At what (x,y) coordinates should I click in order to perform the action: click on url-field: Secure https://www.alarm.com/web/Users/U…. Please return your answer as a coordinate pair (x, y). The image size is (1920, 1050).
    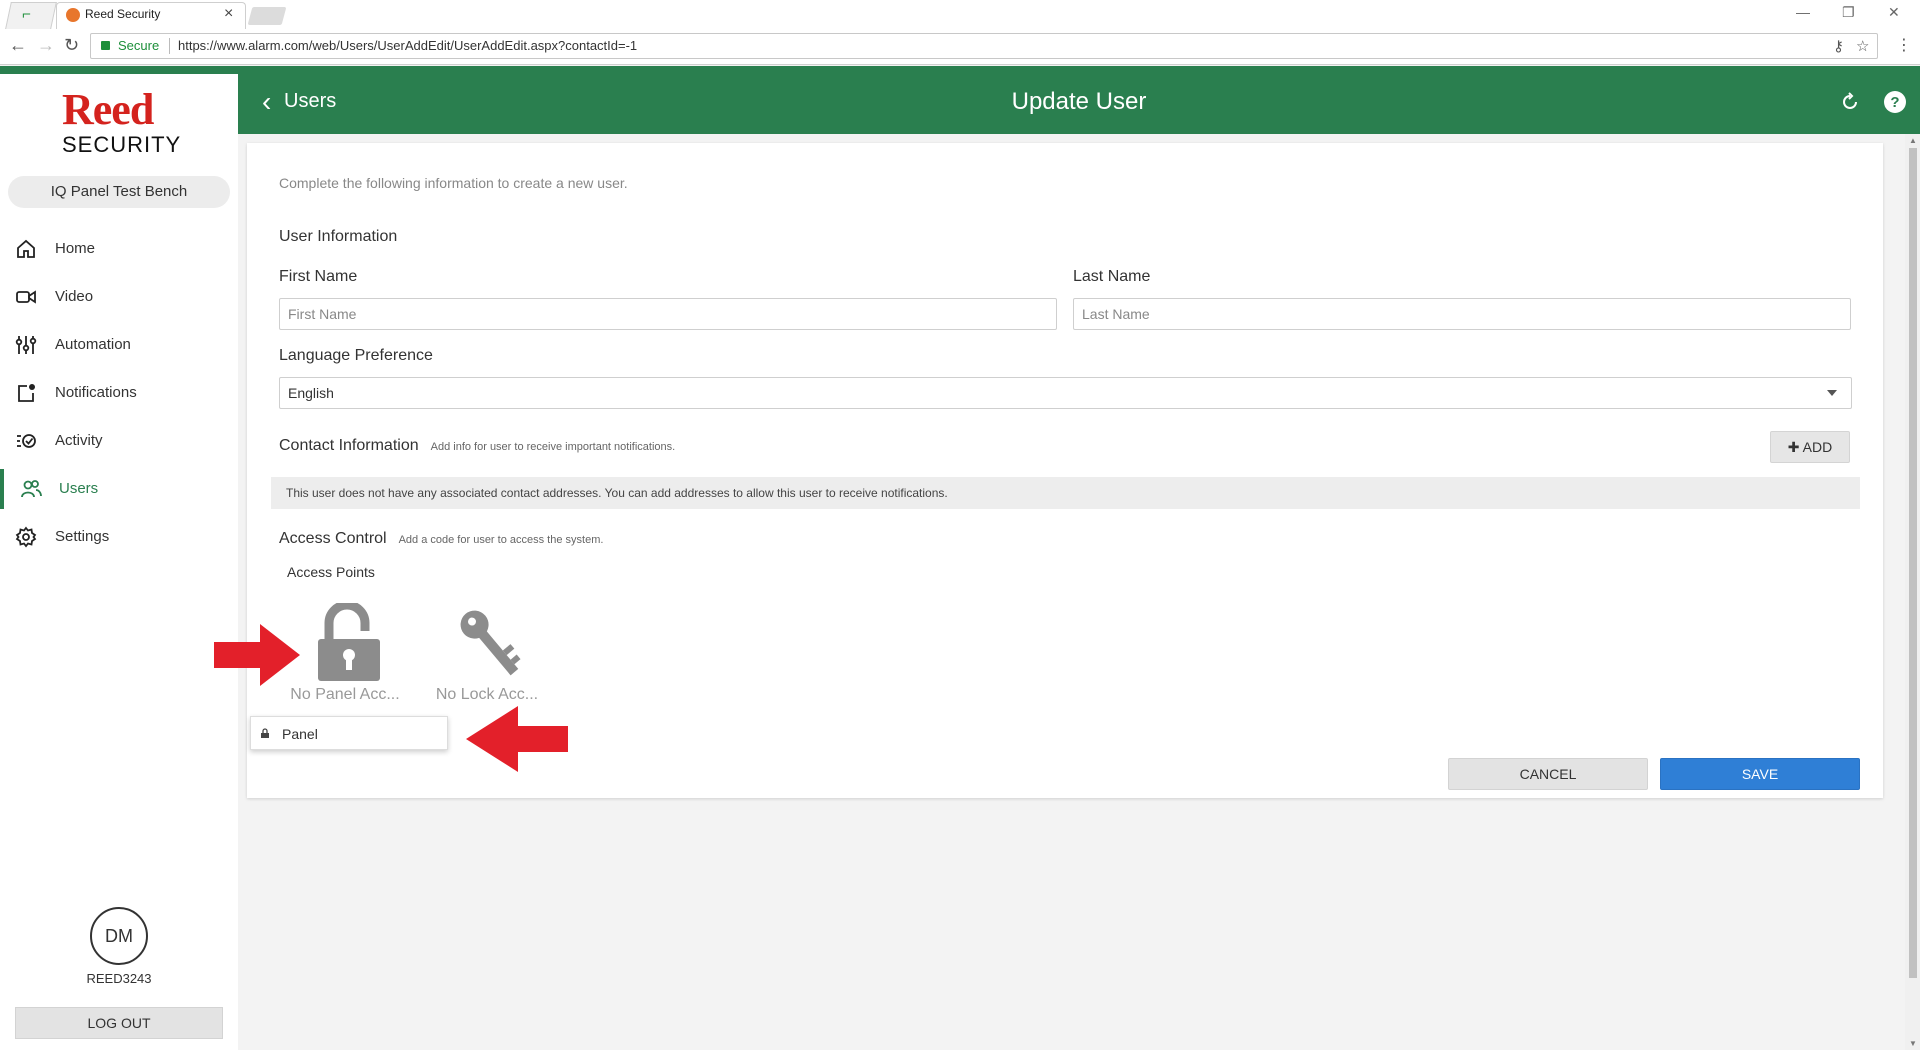
    Looking at the image, I should click on (984, 46).